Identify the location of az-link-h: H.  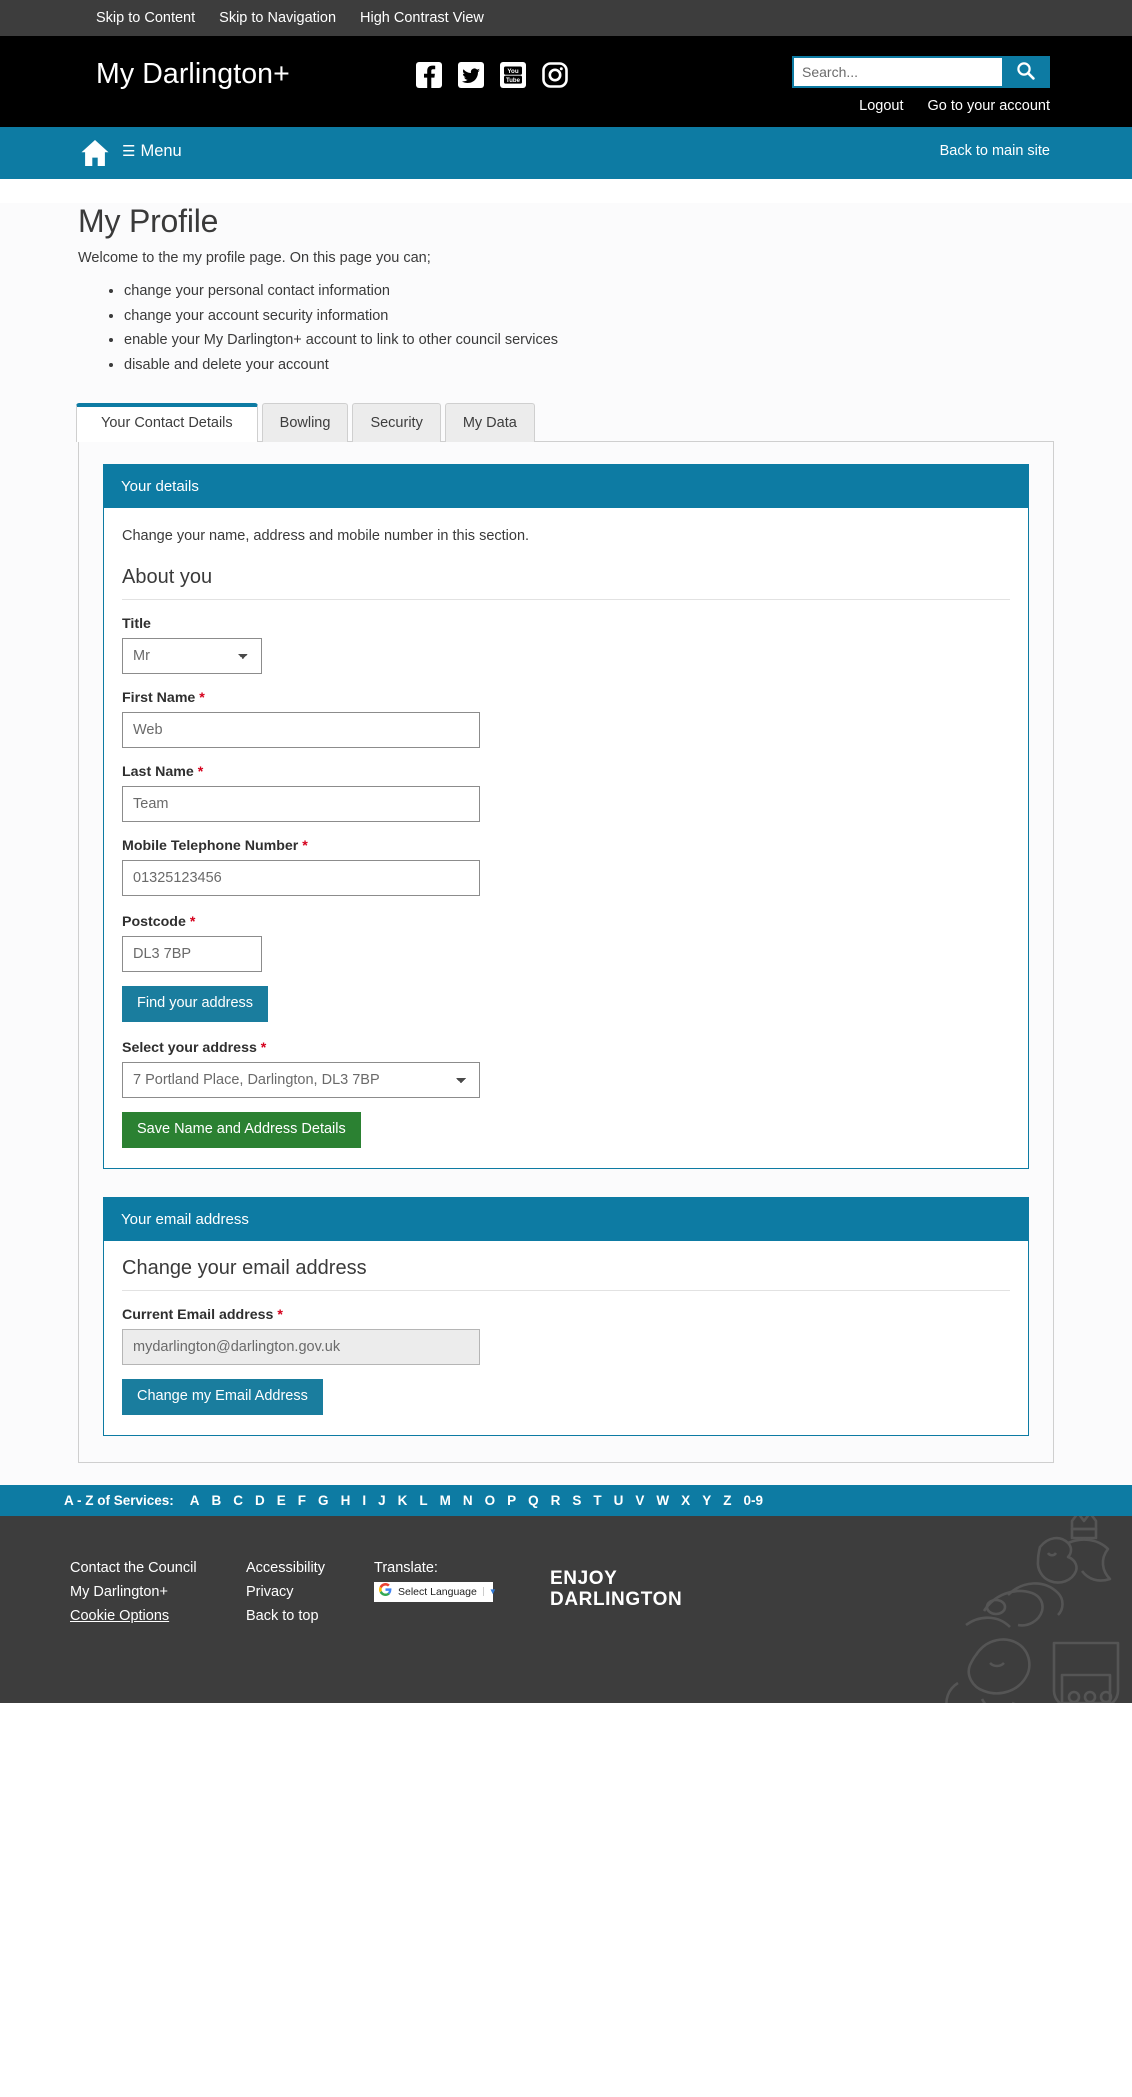
(346, 1500).